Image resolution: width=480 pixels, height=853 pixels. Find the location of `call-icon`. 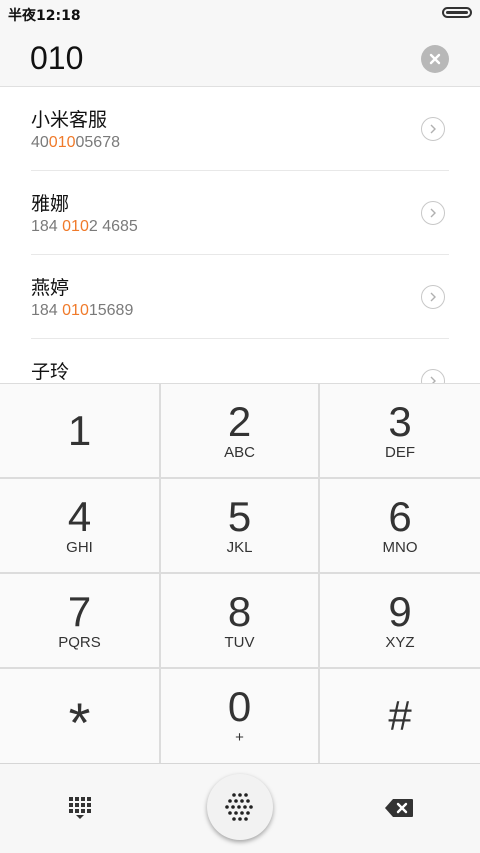

call-icon is located at coordinates (239, 807).